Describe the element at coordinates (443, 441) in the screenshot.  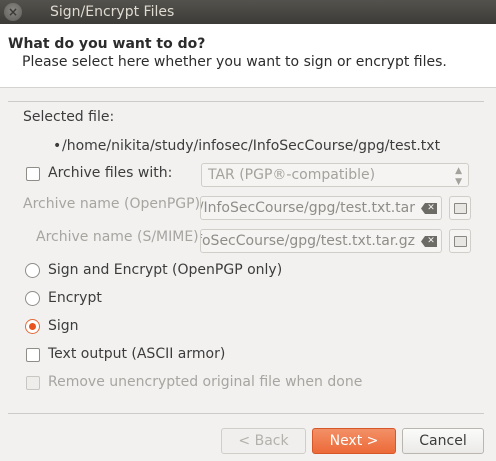
I see `cancel-button: Cancel` at that location.